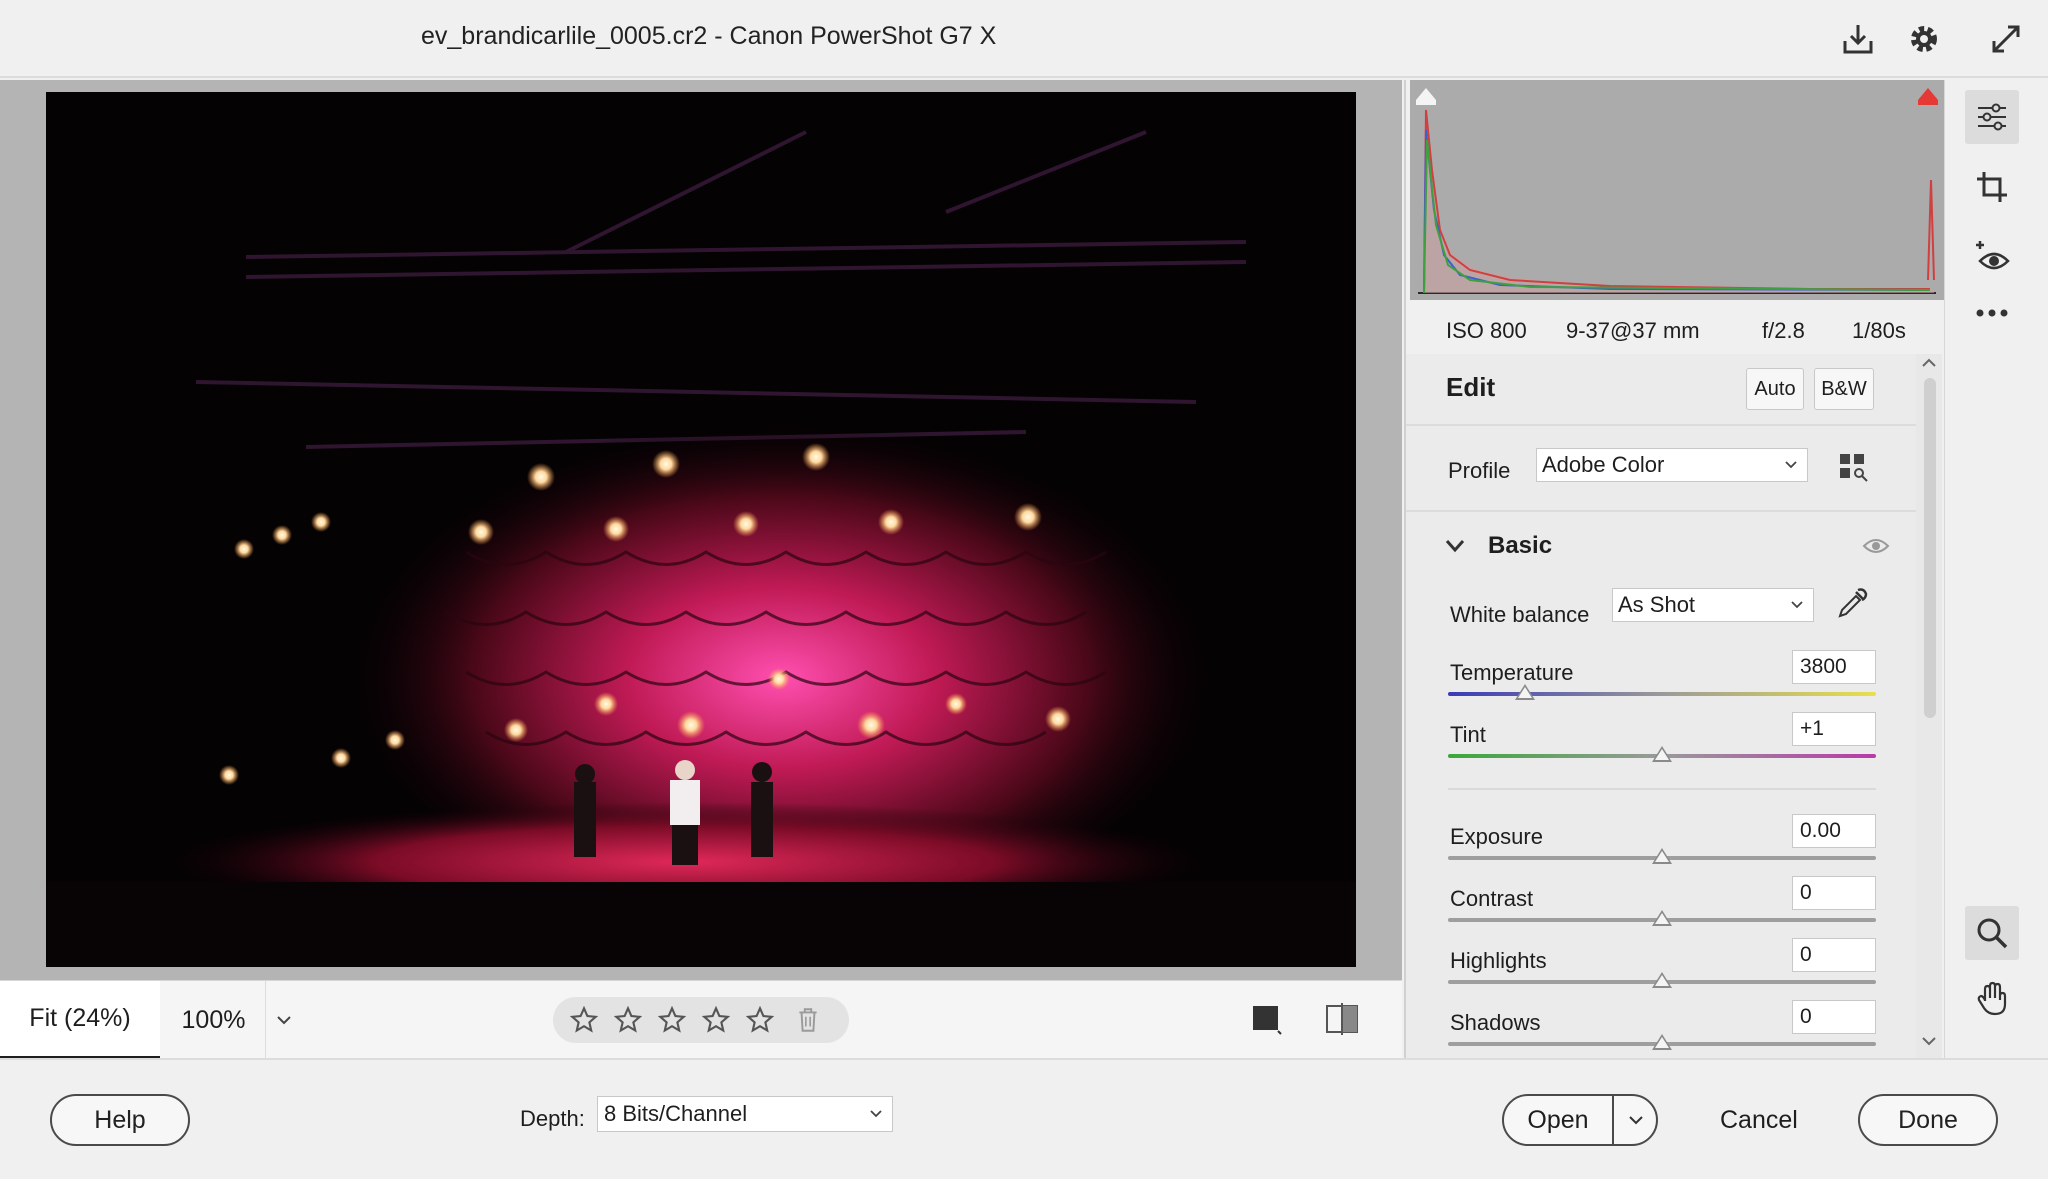 This screenshot has width=2048, height=1179. I want to click on help-button: Help, so click(120, 1120).